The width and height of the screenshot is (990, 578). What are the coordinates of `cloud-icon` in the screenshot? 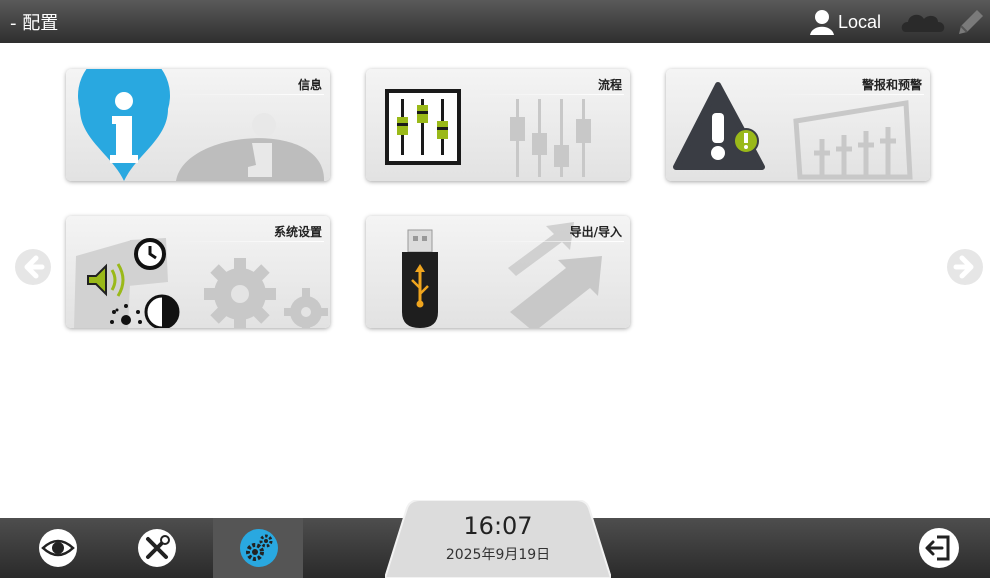 It's located at (924, 22).